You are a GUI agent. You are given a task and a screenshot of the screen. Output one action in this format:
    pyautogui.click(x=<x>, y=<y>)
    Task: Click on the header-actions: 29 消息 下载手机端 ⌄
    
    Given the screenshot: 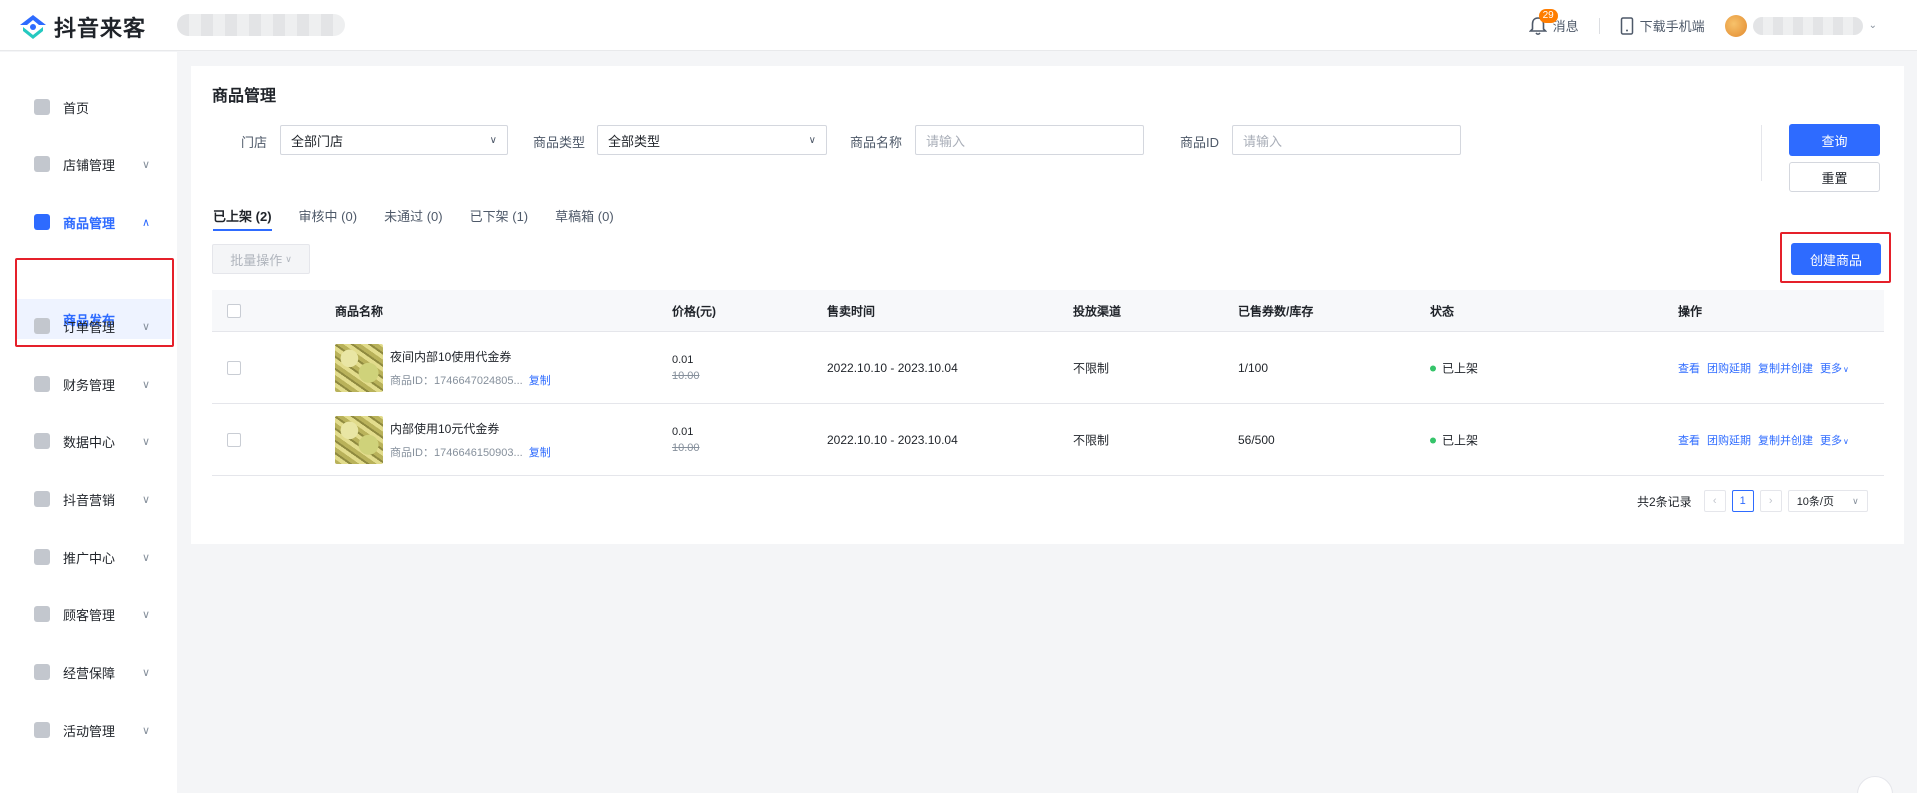 What is the action you would take?
    pyautogui.click(x=1702, y=25)
    